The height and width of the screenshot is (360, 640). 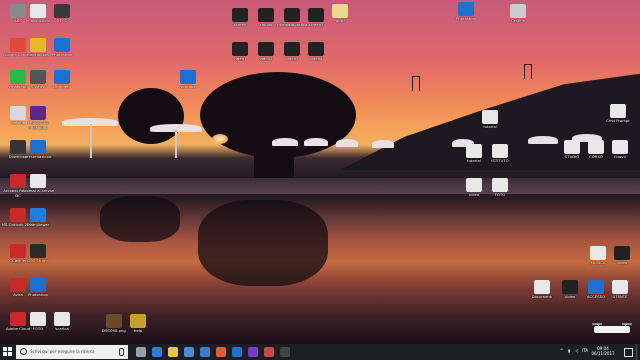 What do you see at coordinates (141, 352) in the screenshot?
I see `taskbar-task-view-icon` at bounding box center [141, 352].